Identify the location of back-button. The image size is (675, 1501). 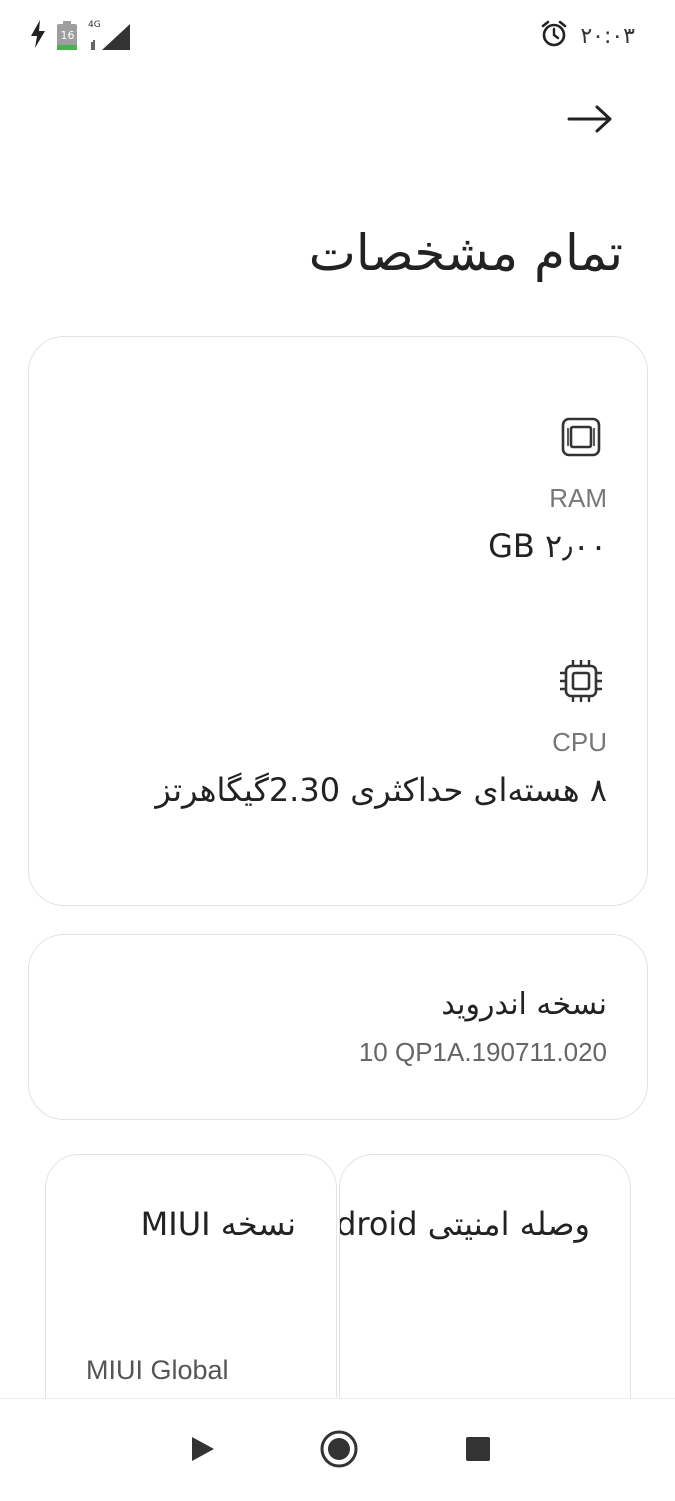
(590, 121).